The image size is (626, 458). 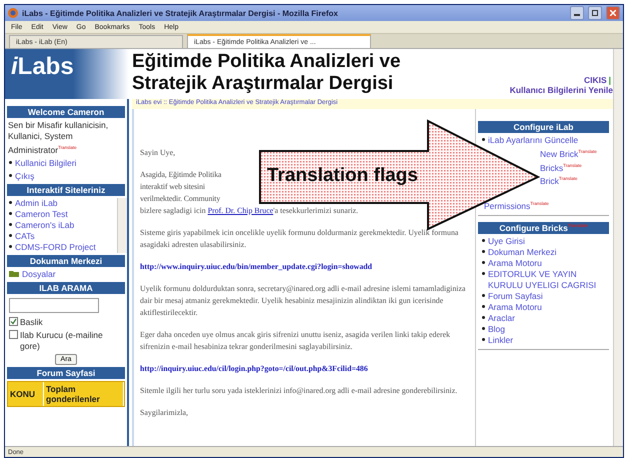 I want to click on column-header: Toplam gonderilenler, so click(x=84, y=394).